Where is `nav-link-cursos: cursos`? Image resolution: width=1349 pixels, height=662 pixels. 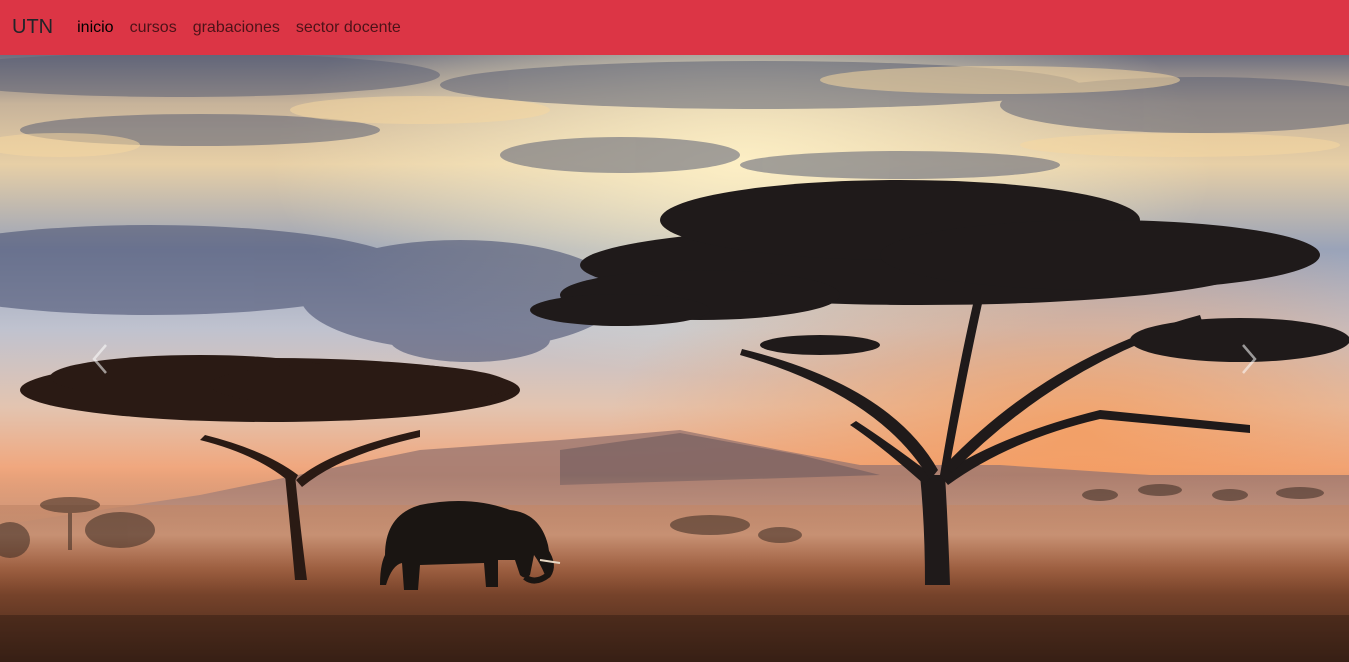
nav-link-cursos: cursos is located at coordinates (153, 27).